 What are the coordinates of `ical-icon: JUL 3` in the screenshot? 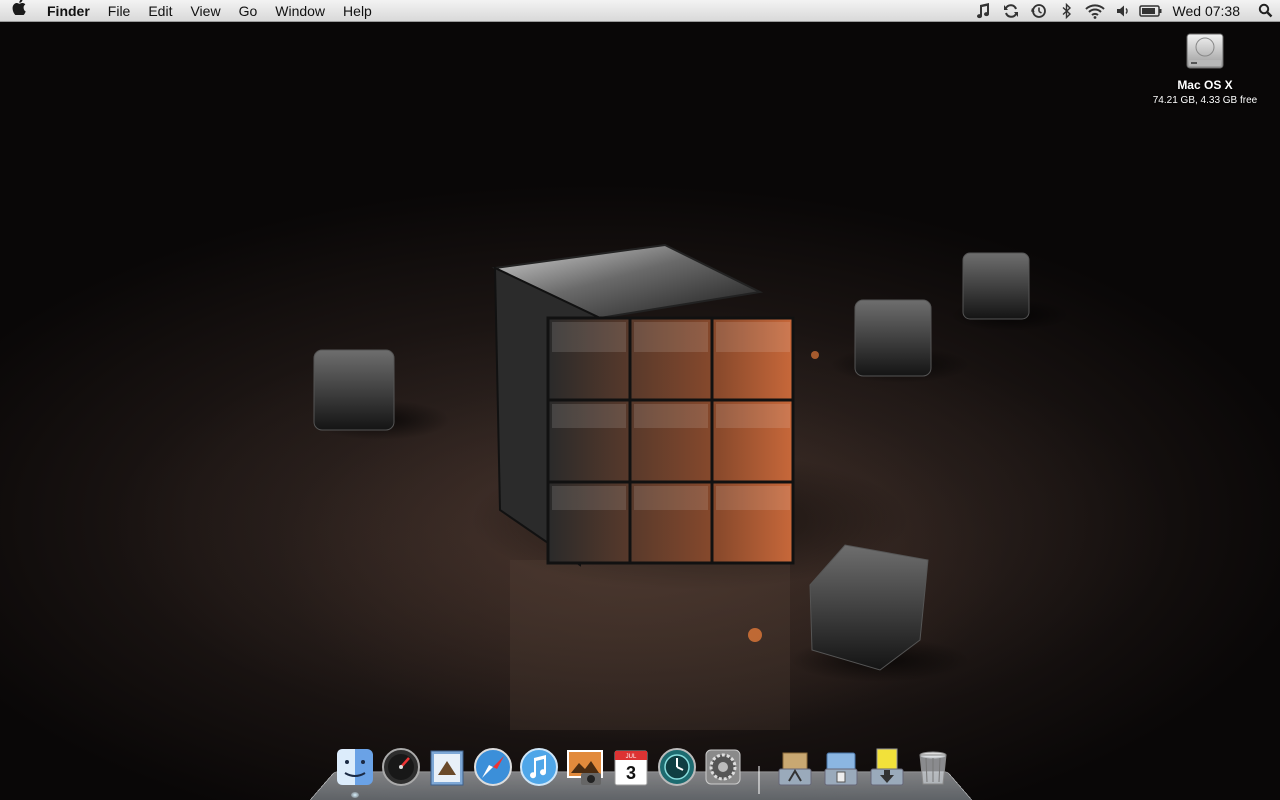 It's located at (631, 768).